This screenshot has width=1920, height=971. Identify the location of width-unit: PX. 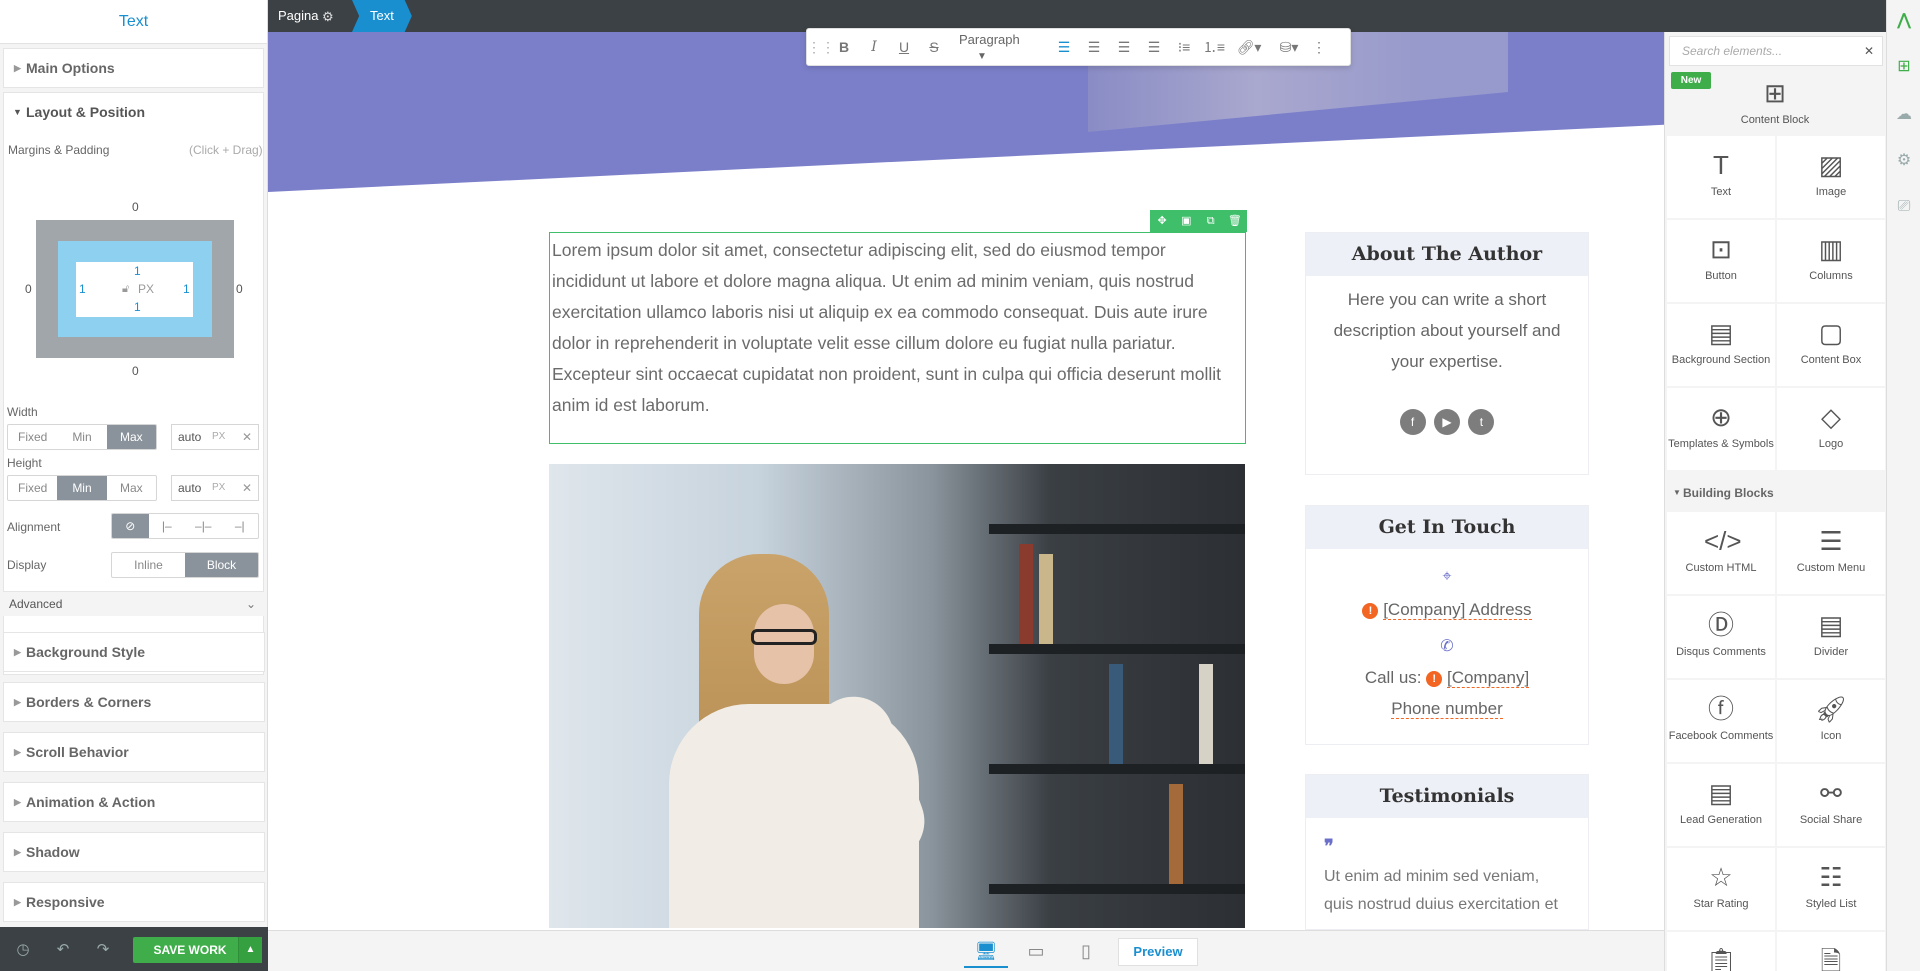
(218, 437).